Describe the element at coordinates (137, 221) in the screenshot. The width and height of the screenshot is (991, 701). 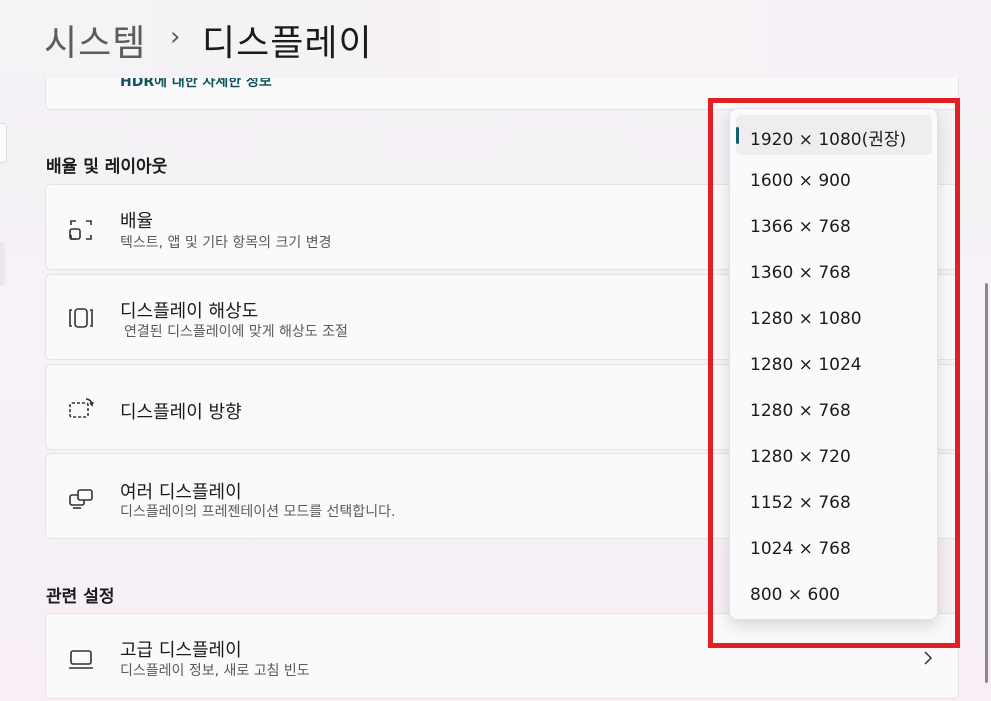
I see `setting-row-title: 배율` at that location.